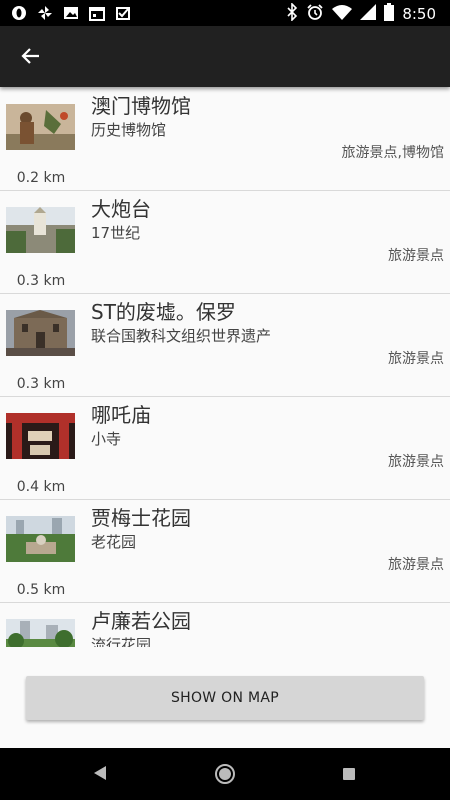 The image size is (450, 800). I want to click on bottom-action-area: SHOW ON MAP, so click(225, 697).